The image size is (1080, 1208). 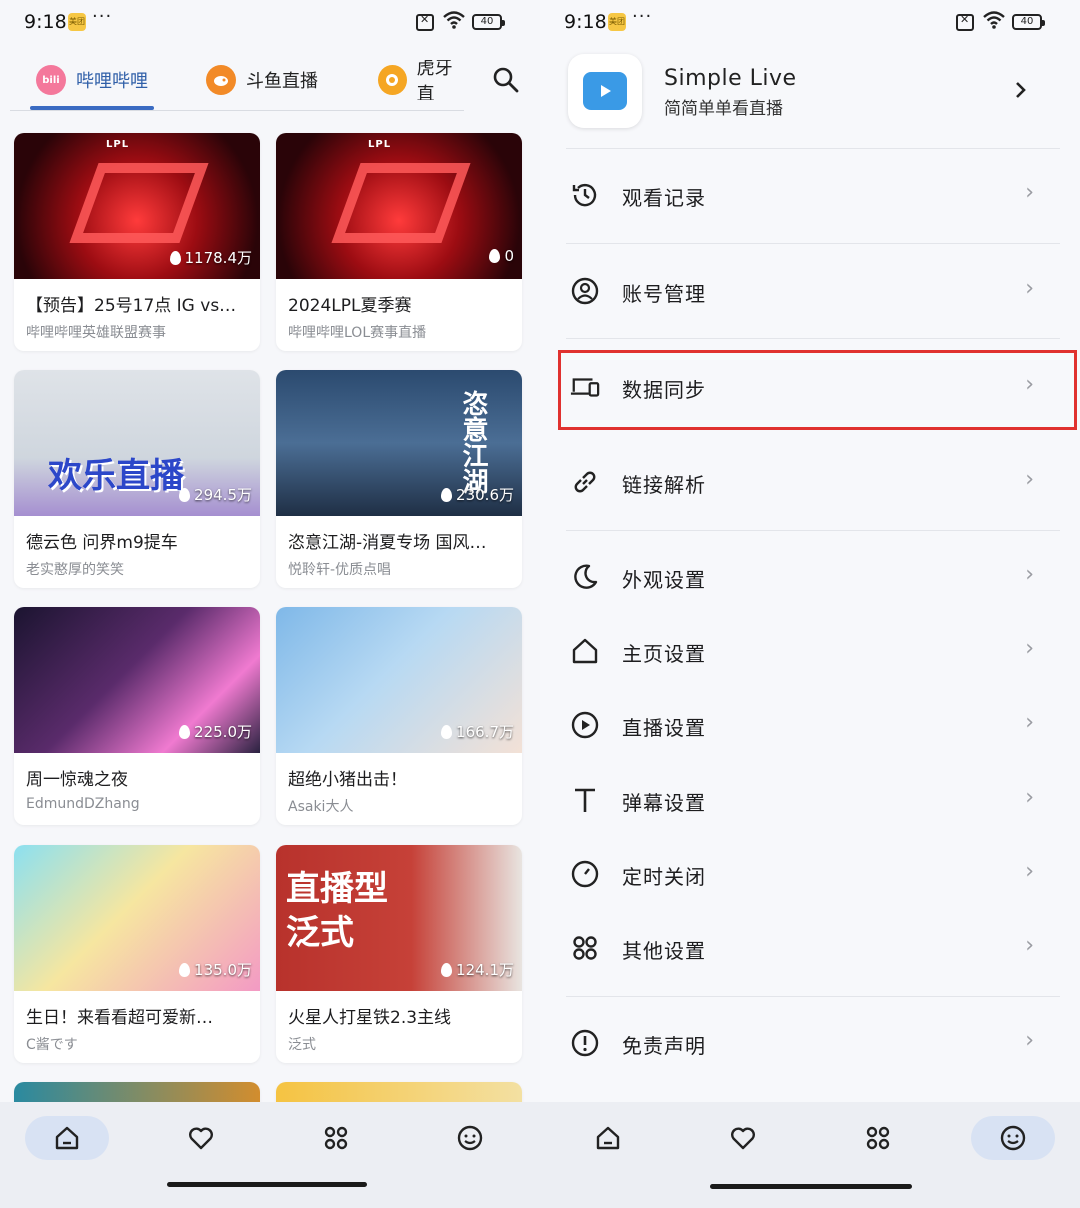 I want to click on status-bar: 9:18 美团 ··· 40, so click(x=810, y=23).